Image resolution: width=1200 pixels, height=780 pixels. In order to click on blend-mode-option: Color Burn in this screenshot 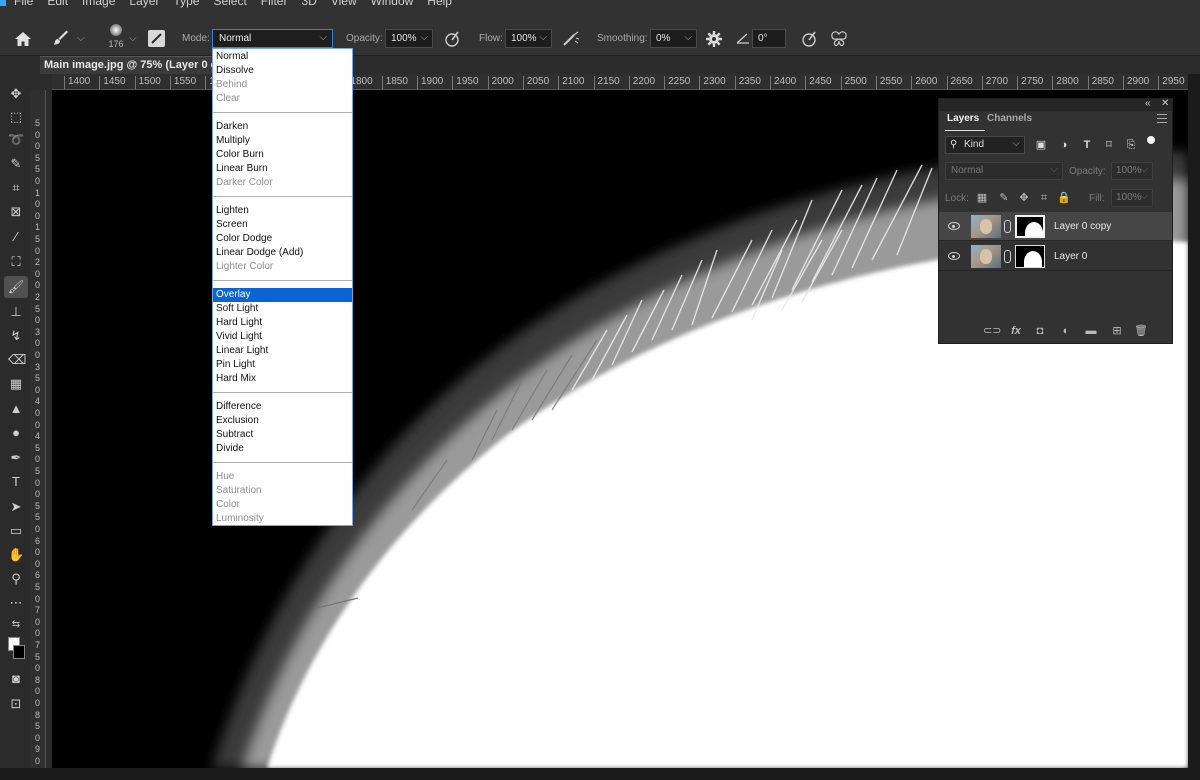, I will do `click(282, 155)`.